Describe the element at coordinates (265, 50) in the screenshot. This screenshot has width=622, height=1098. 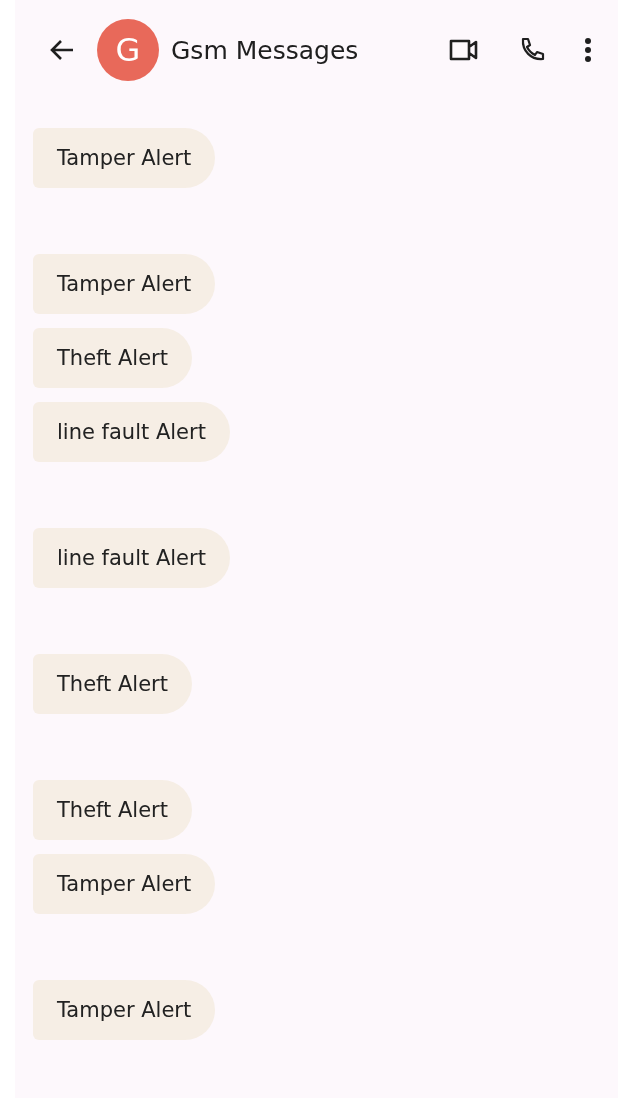
I see `conversation-title: Gsm Messages` at that location.